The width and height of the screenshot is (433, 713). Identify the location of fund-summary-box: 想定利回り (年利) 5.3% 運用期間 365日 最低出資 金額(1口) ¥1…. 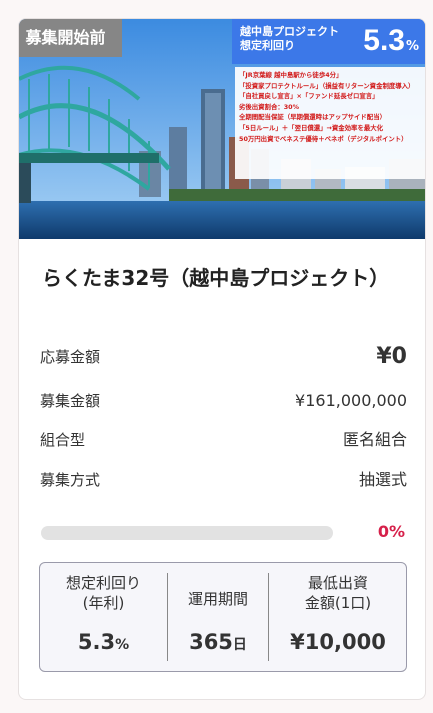
(223, 617).